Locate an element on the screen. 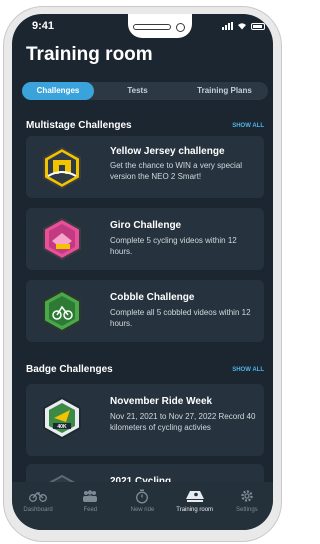 This screenshot has width=320, height=544. nav-training-room: Training room is located at coordinates (195, 500).